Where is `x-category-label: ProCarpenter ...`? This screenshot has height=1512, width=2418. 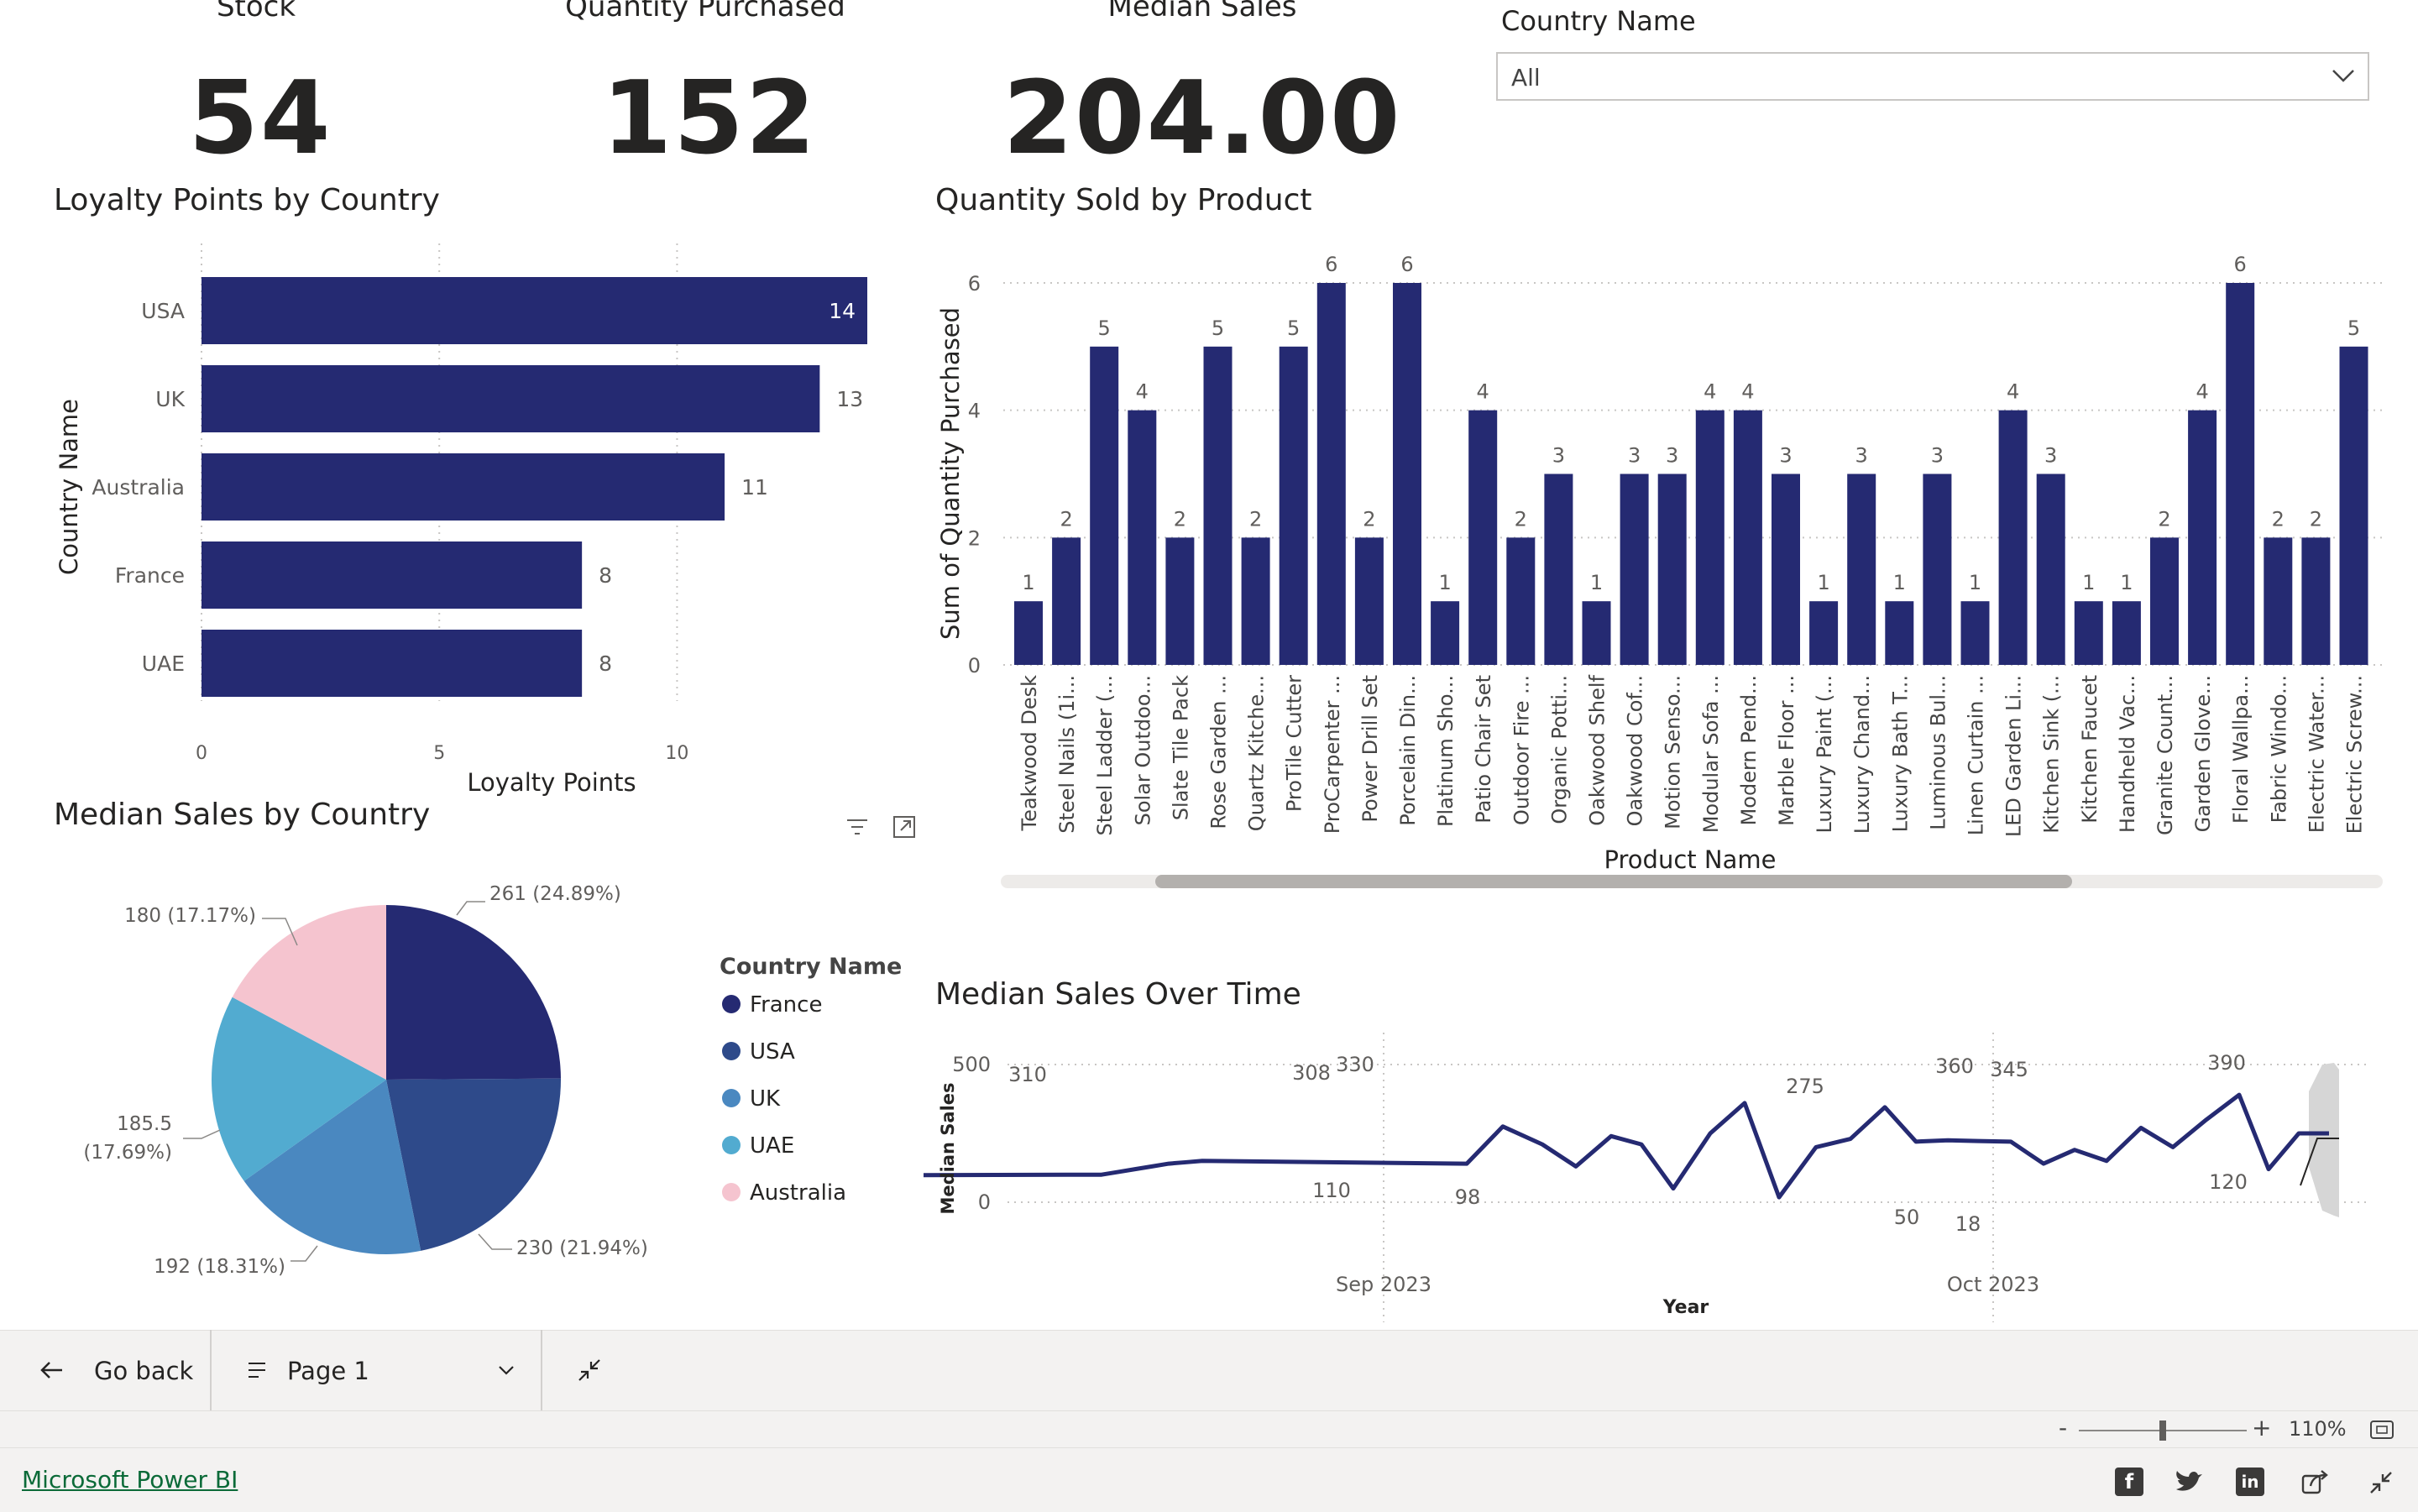 x-category-label: ProCarpenter ... is located at coordinates (1332, 754).